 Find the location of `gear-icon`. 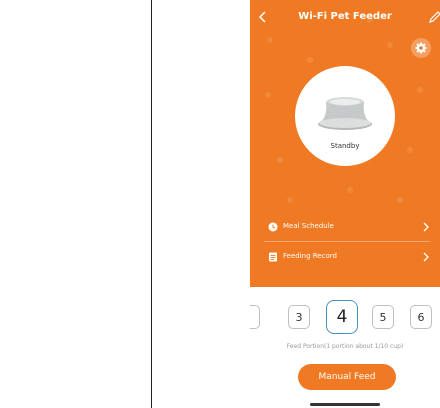

gear-icon is located at coordinates (421, 48).